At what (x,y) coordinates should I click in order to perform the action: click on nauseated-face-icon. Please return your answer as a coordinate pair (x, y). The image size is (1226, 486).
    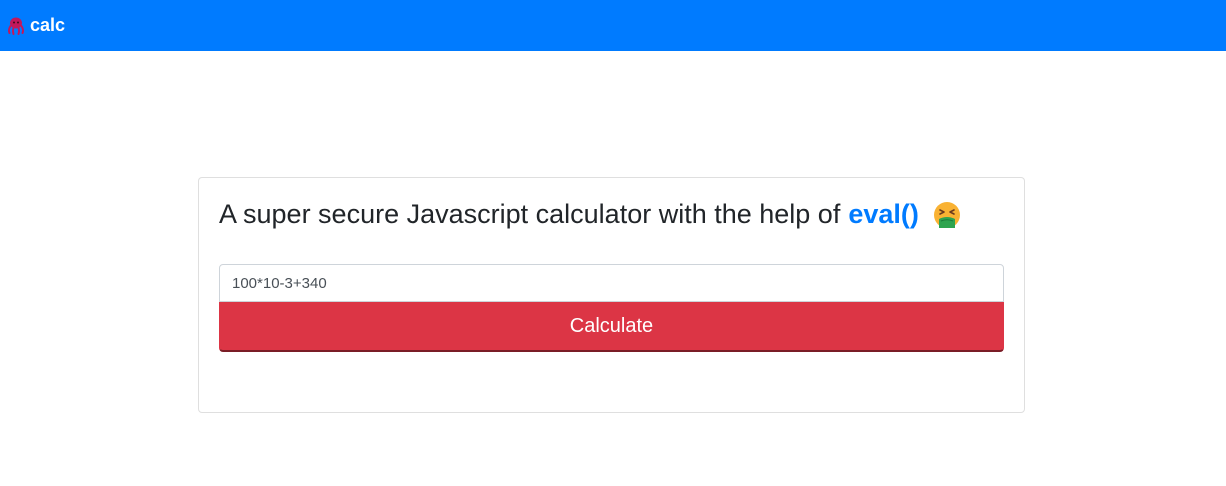
    Looking at the image, I should click on (947, 215).